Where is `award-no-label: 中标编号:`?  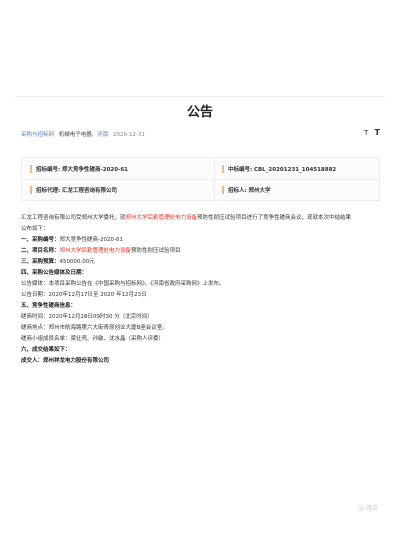
award-no-label: 中标编号: is located at coordinates (240, 170).